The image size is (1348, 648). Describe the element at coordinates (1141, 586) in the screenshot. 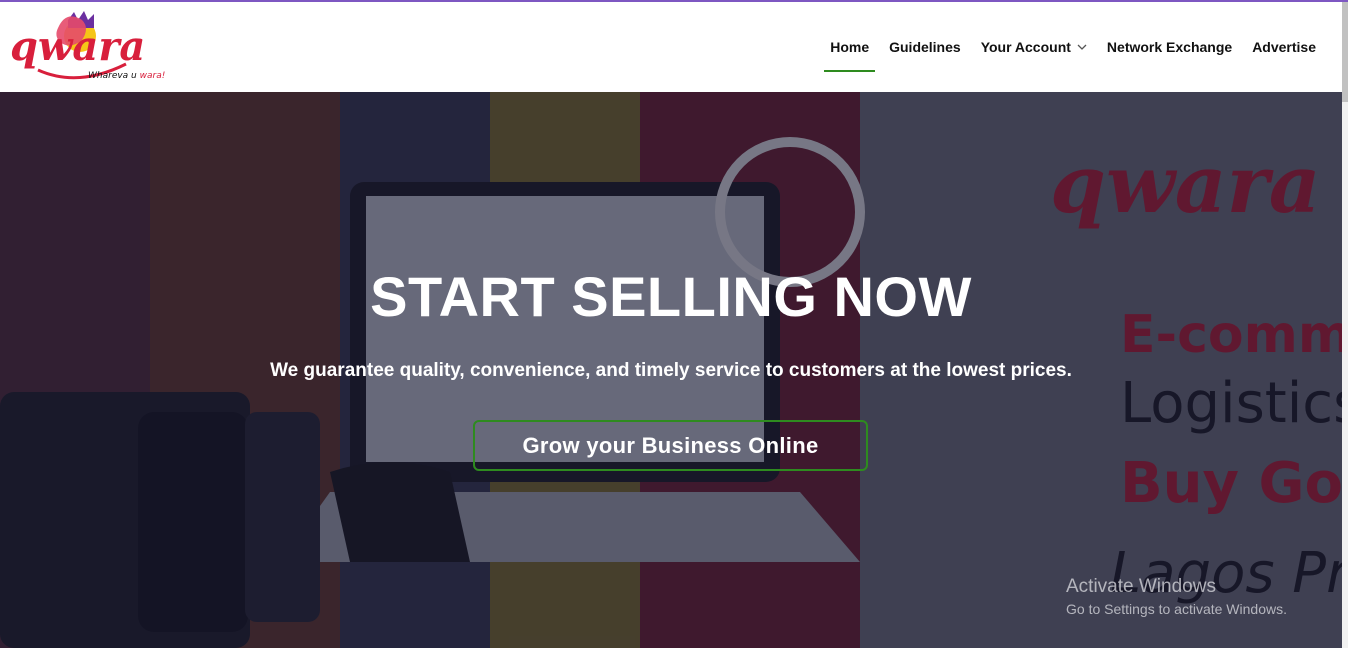

I see `windows-activation-title: Activate Windows` at that location.